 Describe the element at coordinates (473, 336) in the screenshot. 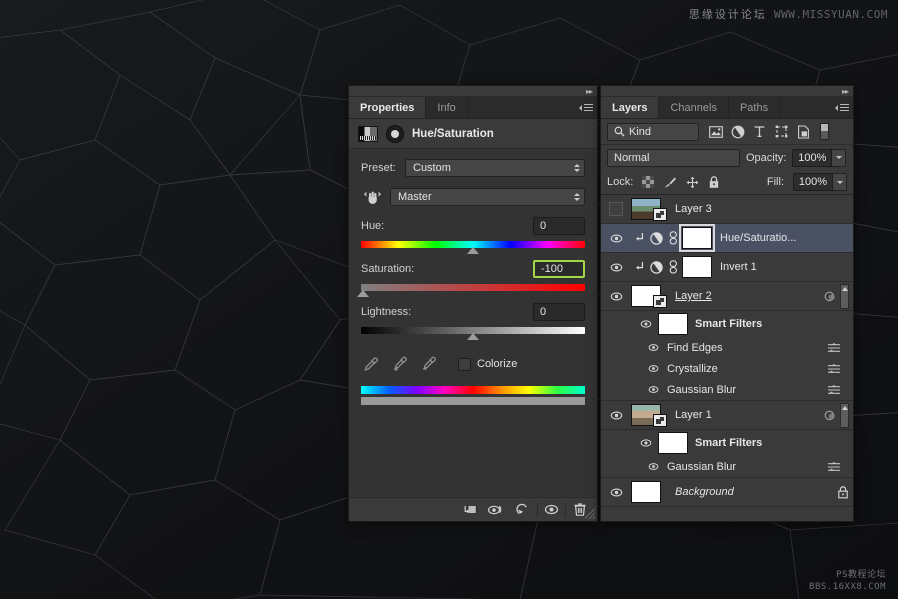

I see `lightness-slider-thumb` at that location.